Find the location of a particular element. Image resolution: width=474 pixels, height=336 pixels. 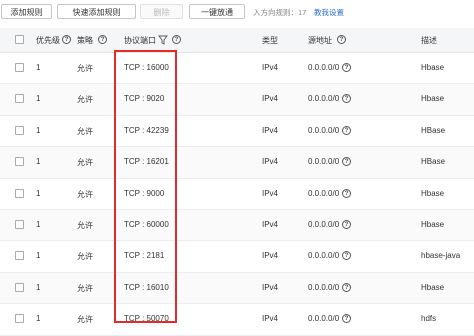

table-row: 1 允许 TCP : 16000 IPv4 0.0.0.0/0? Hbase is located at coordinates (237, 69).